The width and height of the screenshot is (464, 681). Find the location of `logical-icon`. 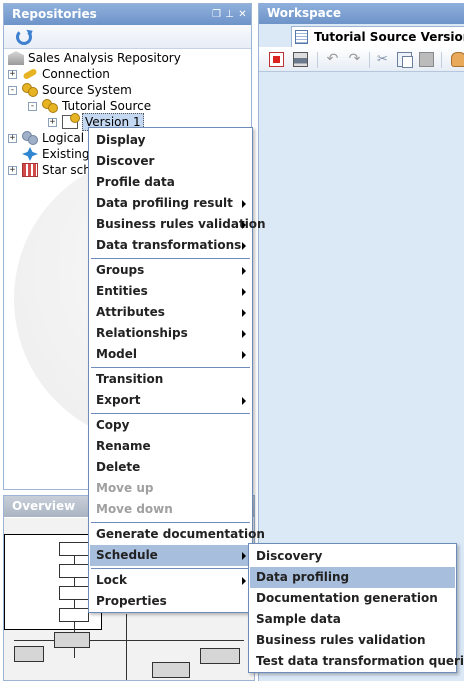

logical-icon is located at coordinates (30, 138).